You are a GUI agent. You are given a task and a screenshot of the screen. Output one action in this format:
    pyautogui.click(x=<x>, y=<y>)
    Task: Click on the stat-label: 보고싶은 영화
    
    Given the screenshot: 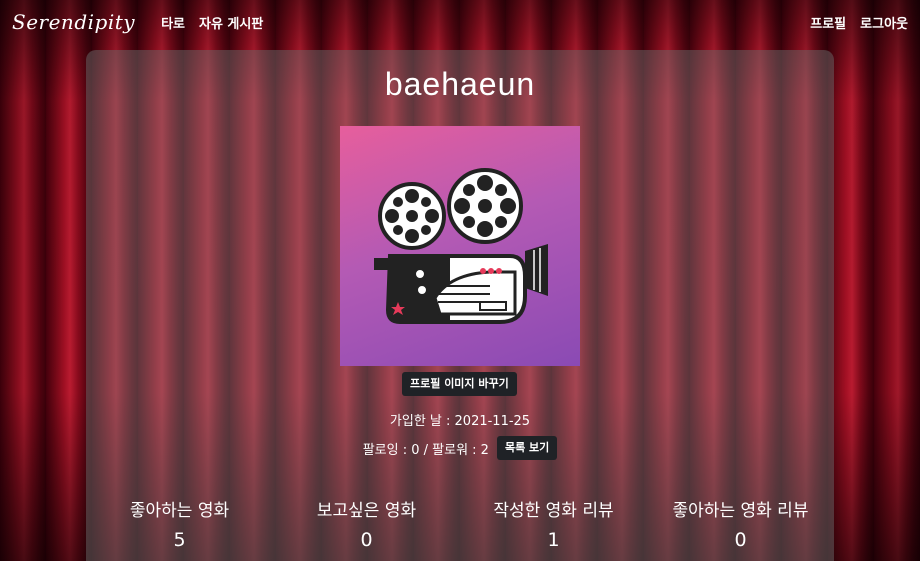 What is the action you would take?
    pyautogui.click(x=366, y=511)
    